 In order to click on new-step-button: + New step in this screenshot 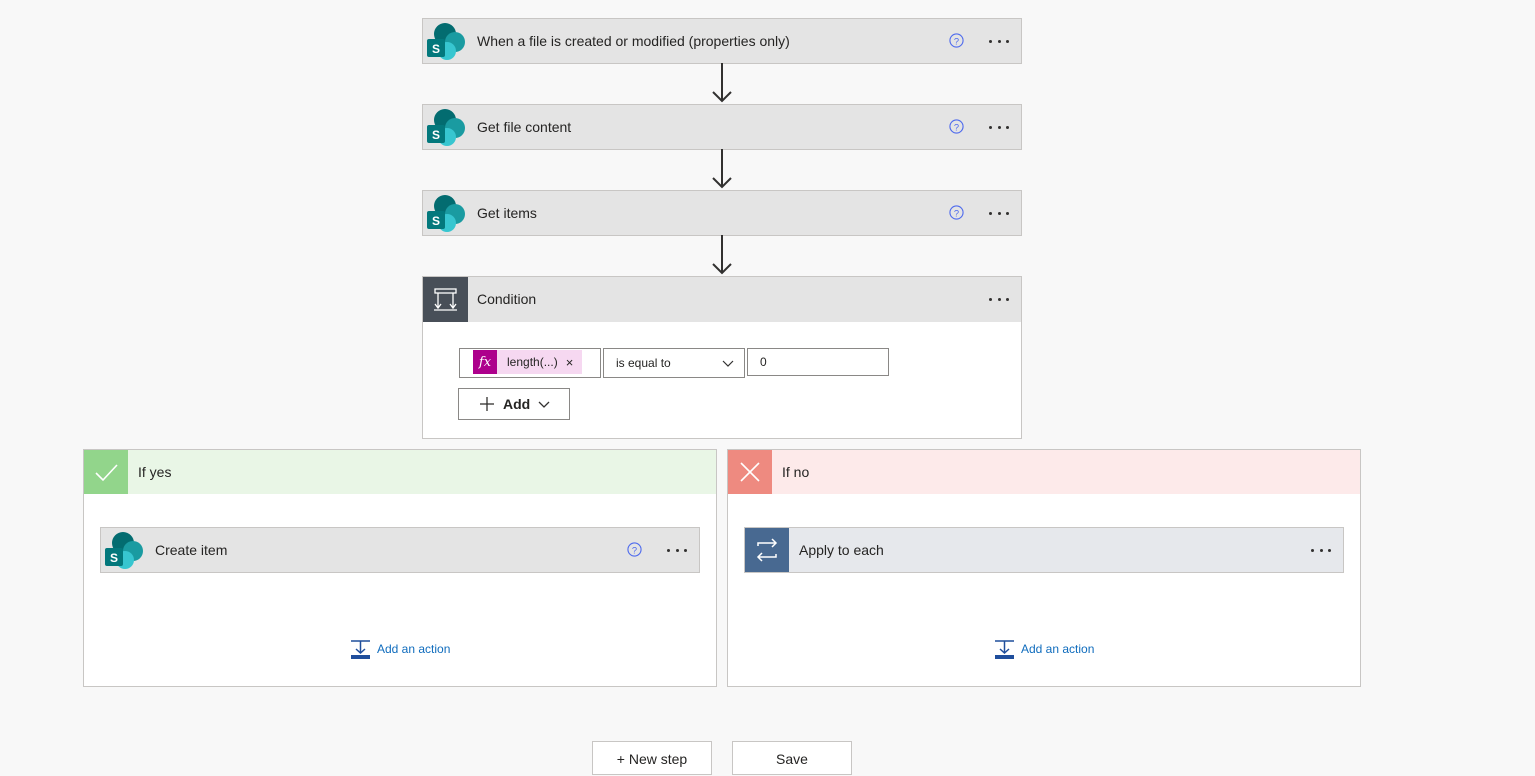, I will do `click(652, 758)`.